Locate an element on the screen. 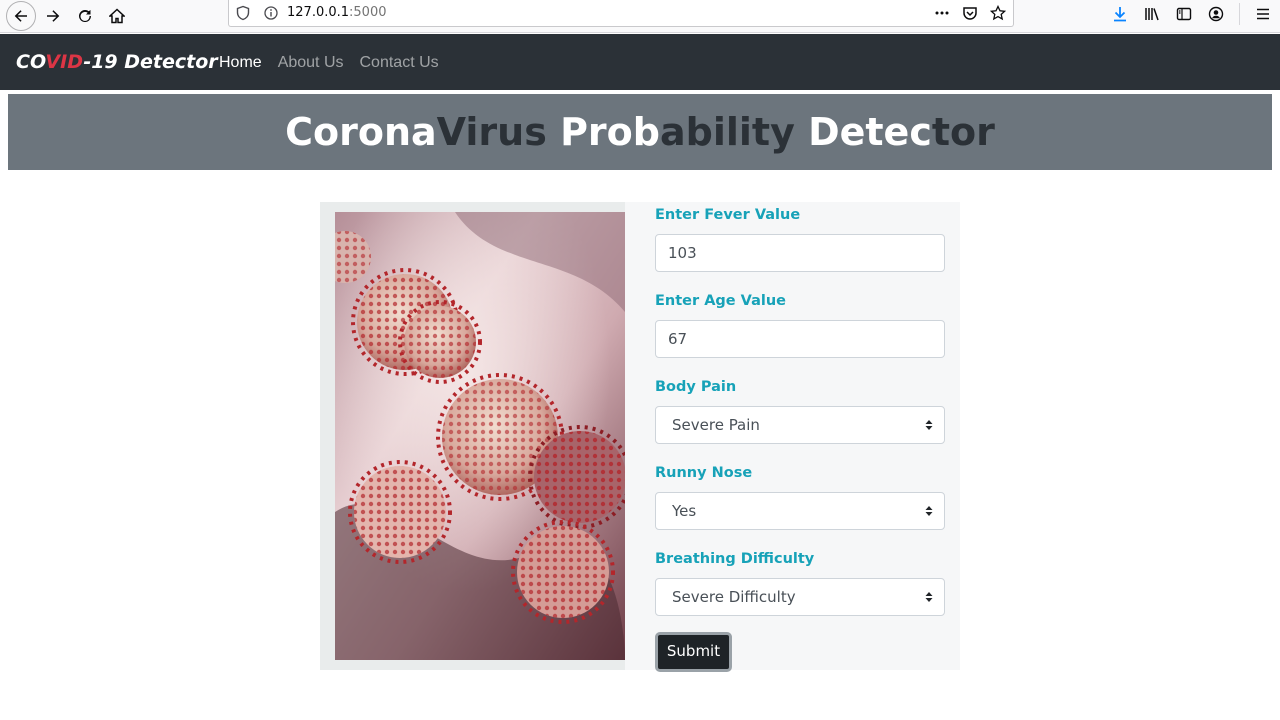 The image size is (1280, 720). home-icon is located at coordinates (117, 16).